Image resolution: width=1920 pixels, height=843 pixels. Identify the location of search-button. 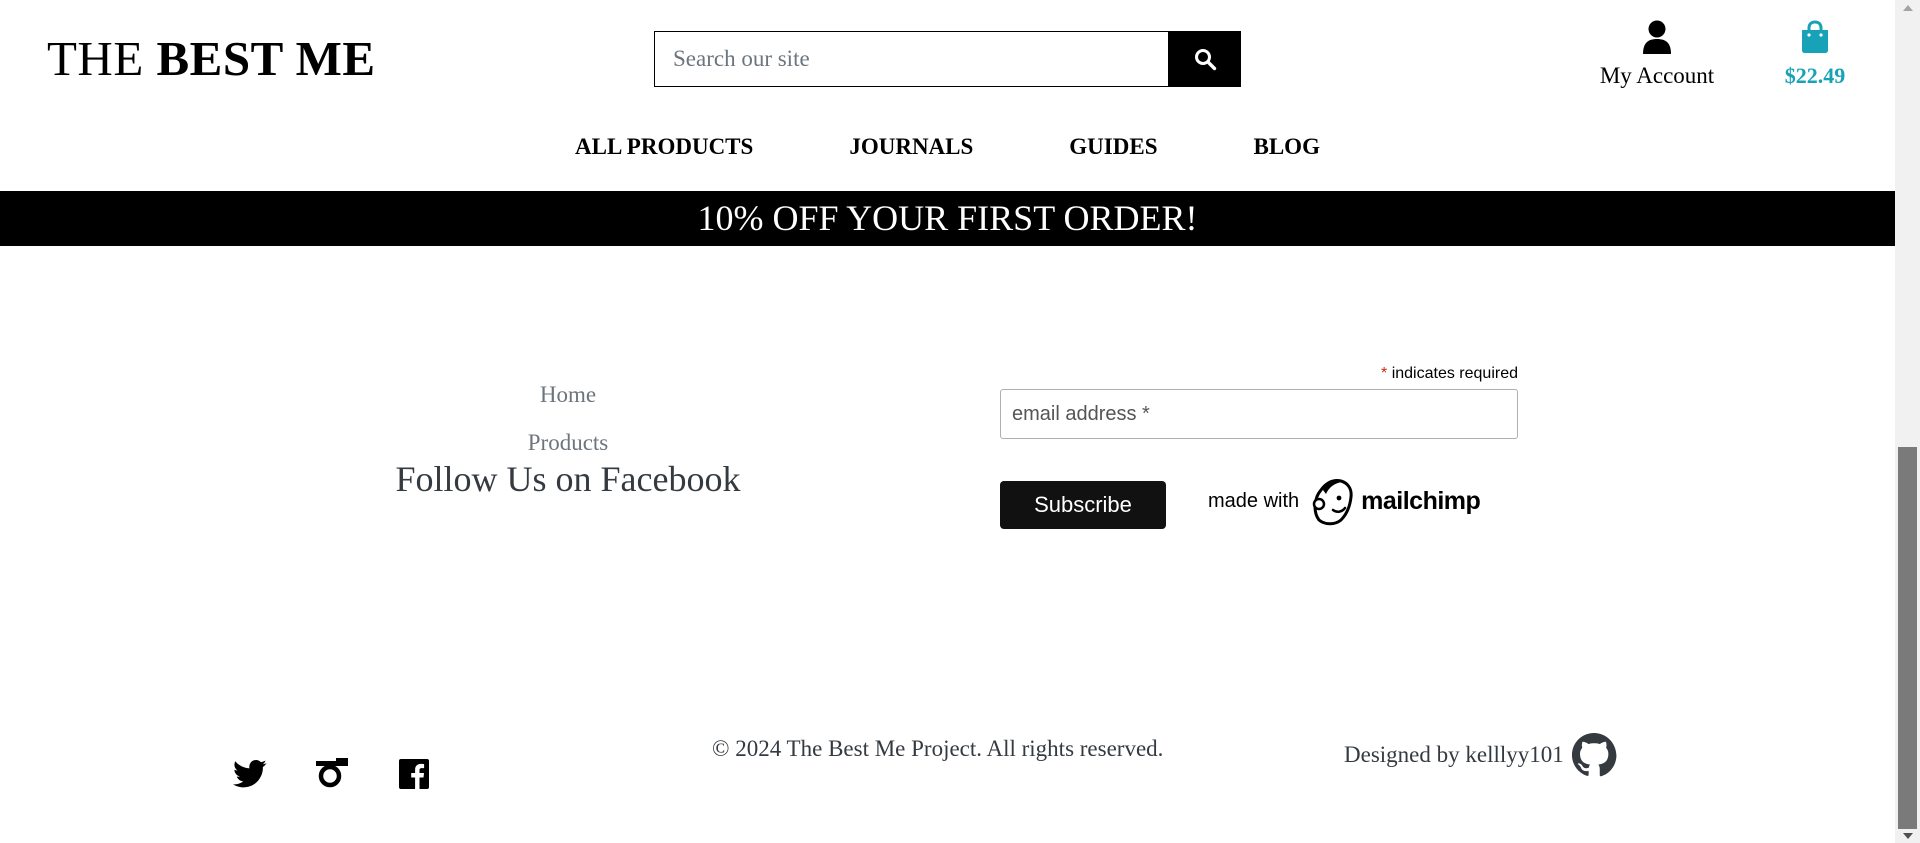
(1204, 59).